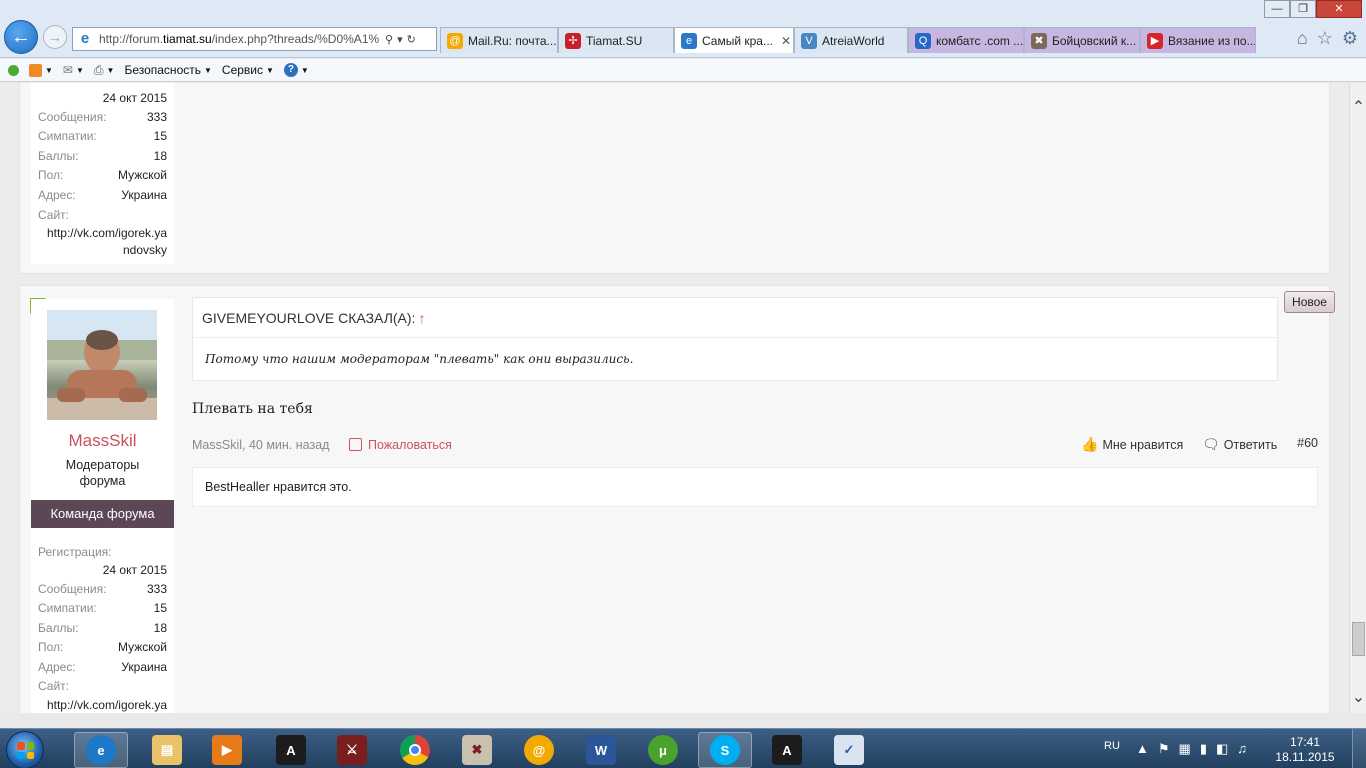 Image resolution: width=1366 pixels, height=768 pixels. What do you see at coordinates (734, 40) in the screenshot?
I see `tab-current: e Самый кра... ✕` at bounding box center [734, 40].